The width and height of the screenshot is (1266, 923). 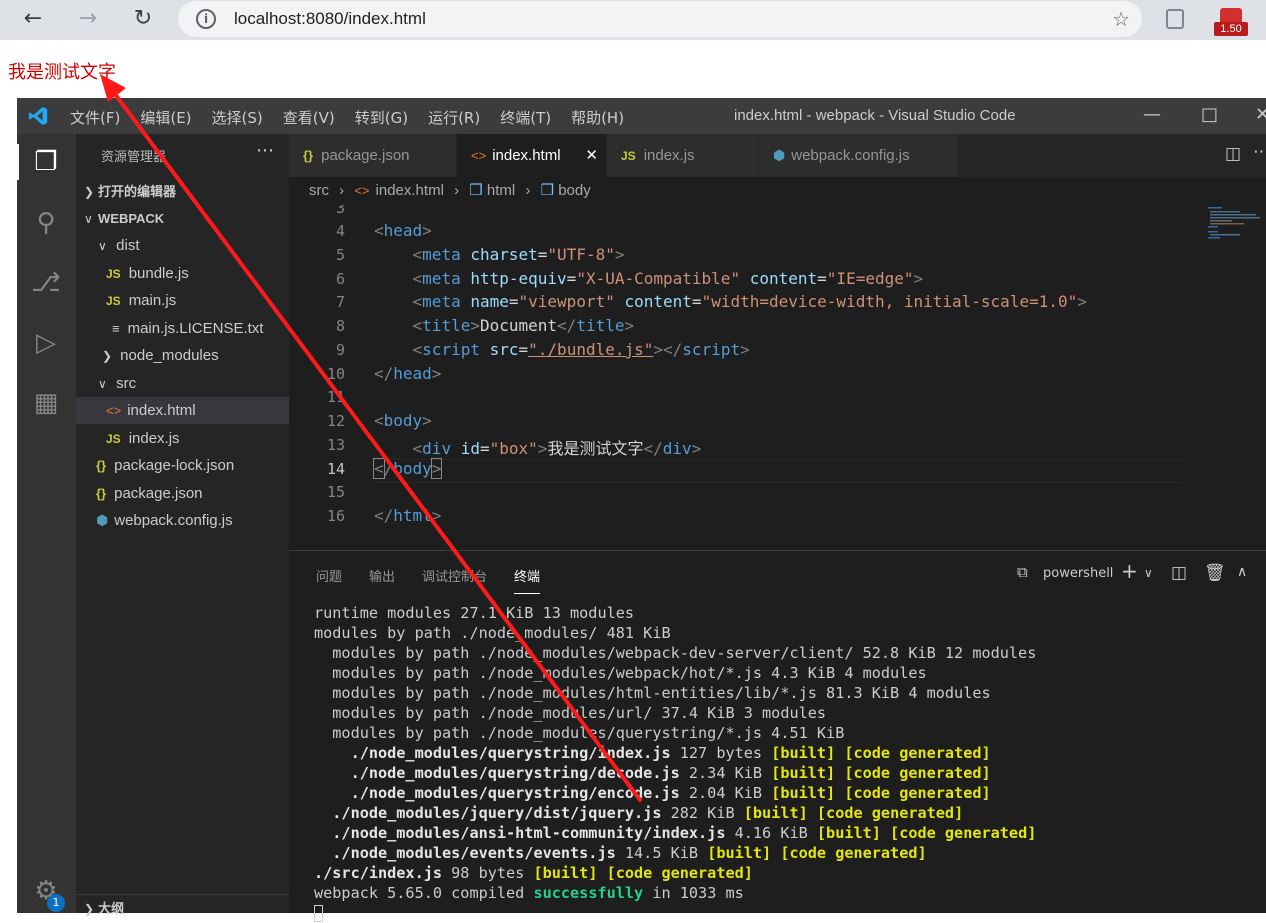 I want to click on outline-section: ❯ 大纲, so click(x=182, y=907).